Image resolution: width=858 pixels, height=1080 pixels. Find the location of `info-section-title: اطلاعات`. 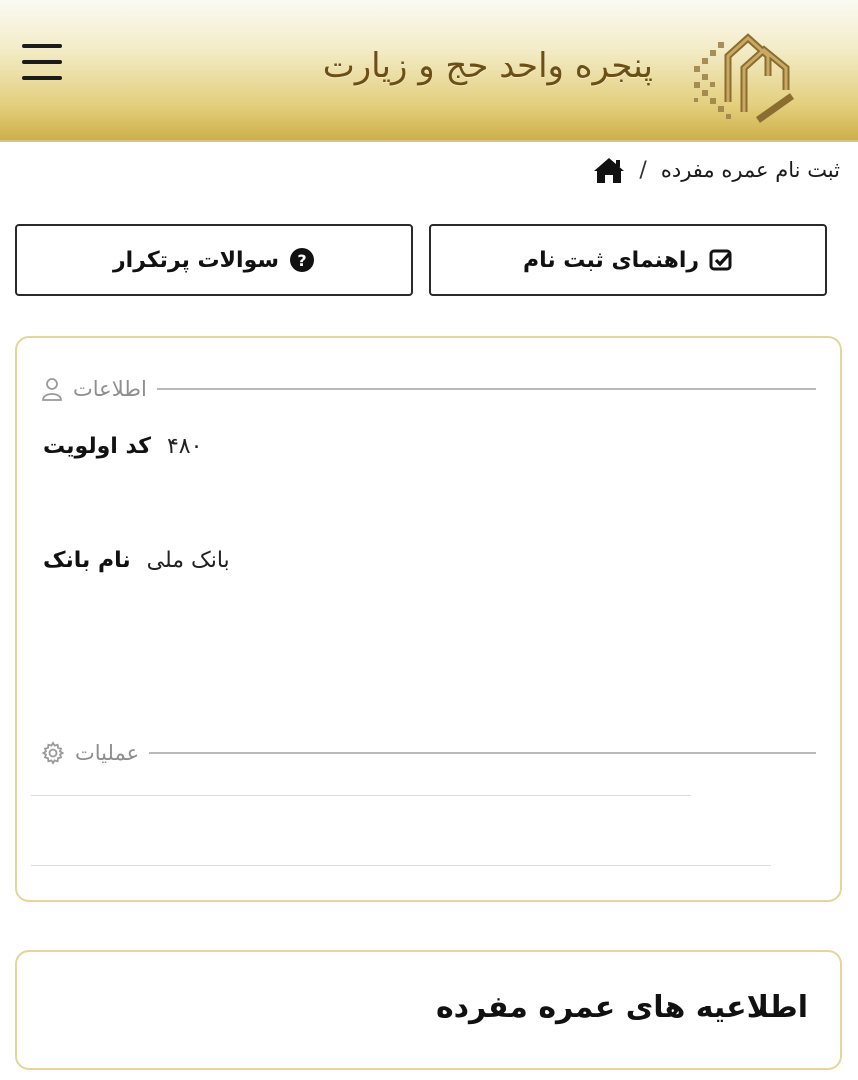

info-section-title: اطلاعات is located at coordinates (110, 389).